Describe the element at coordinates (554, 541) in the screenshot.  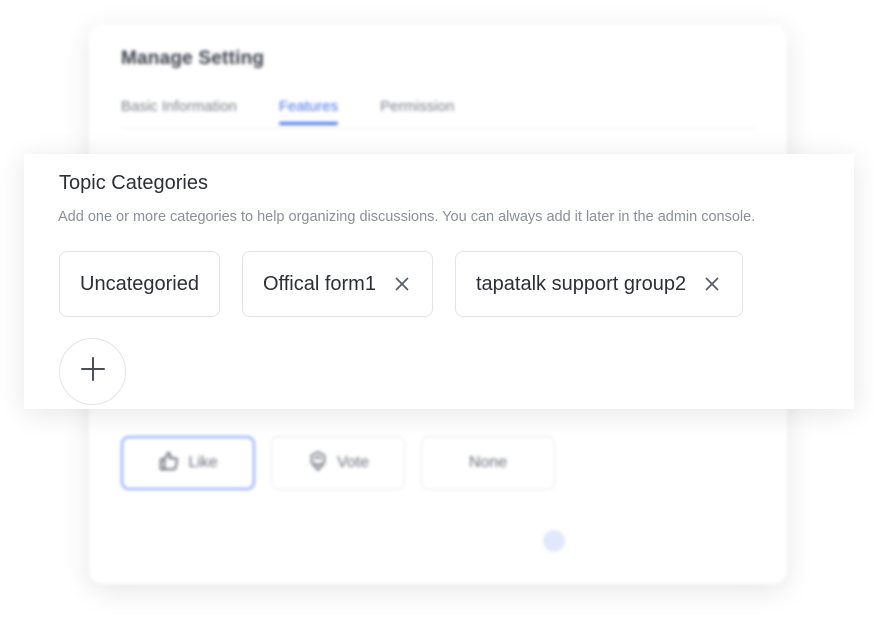
I see `pagination-dot` at that location.